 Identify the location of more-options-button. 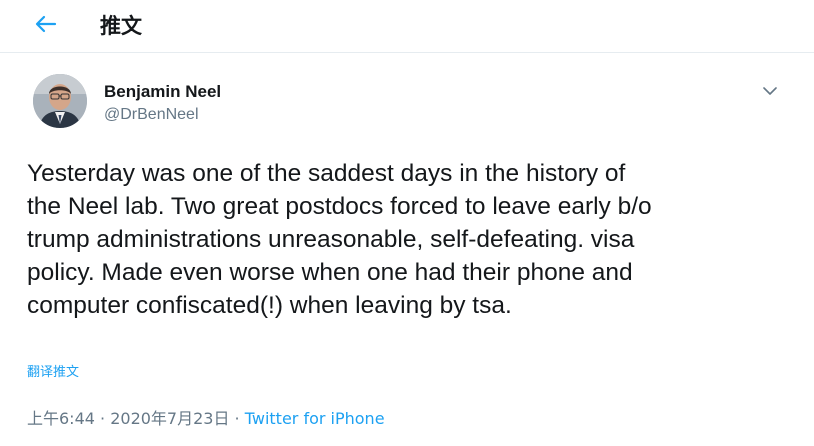
(770, 91).